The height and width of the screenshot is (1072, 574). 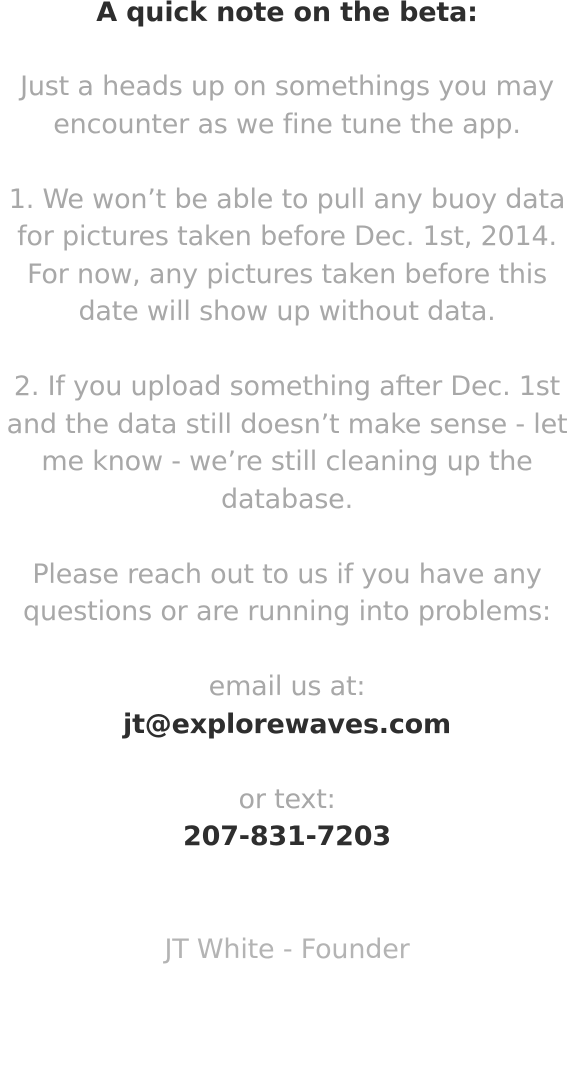 What do you see at coordinates (287, 461) in the screenshot?
I see `point-2-line-3: me know - we’re still cleaning up the` at bounding box center [287, 461].